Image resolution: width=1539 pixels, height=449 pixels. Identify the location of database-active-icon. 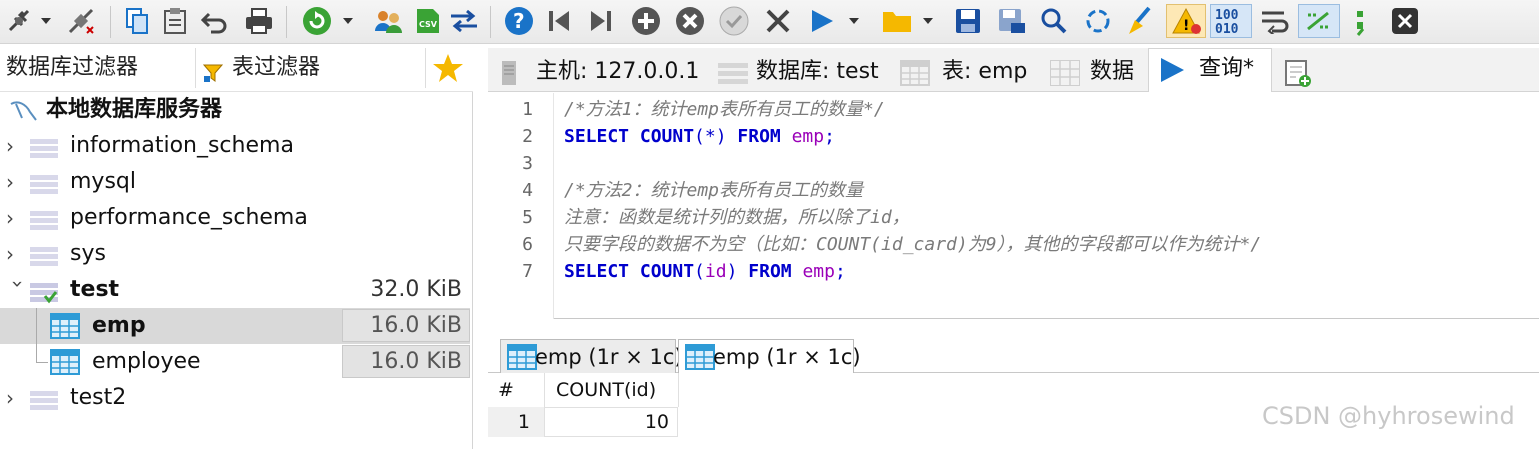
(44, 292).